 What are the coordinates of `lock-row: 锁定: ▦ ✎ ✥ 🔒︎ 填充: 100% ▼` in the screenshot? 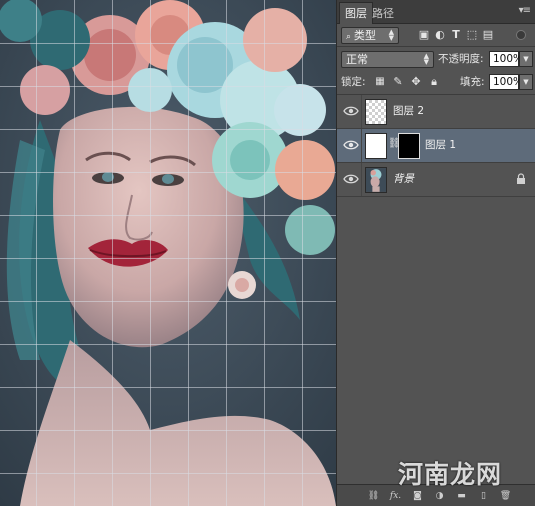 It's located at (436, 82).